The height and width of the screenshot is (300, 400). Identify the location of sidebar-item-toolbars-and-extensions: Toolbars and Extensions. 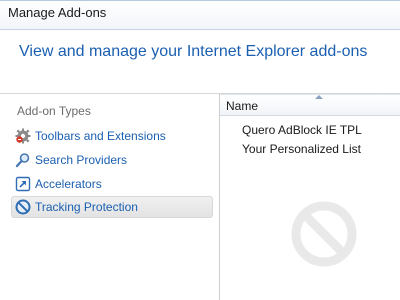
(112, 136).